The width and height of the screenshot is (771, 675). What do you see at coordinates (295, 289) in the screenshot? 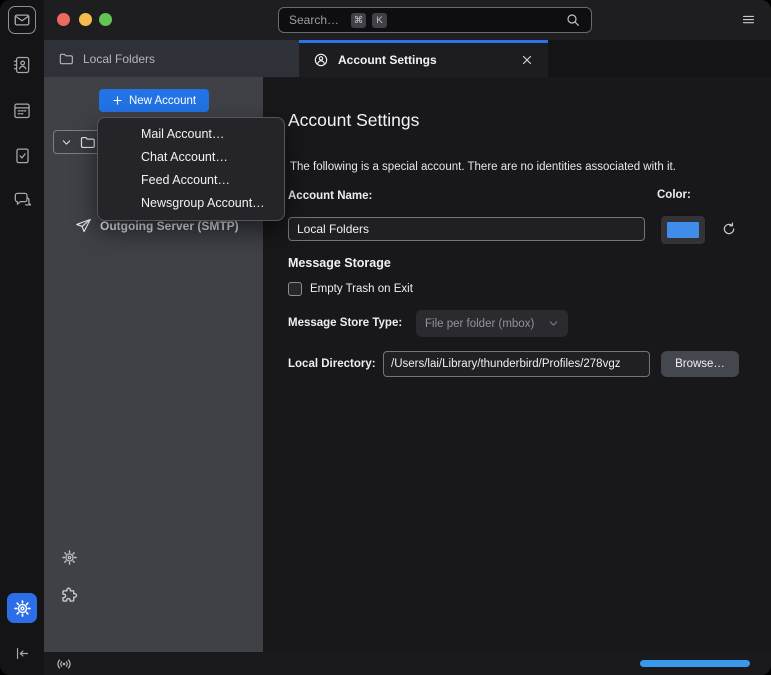
I see `empty-trash-checkbox` at bounding box center [295, 289].